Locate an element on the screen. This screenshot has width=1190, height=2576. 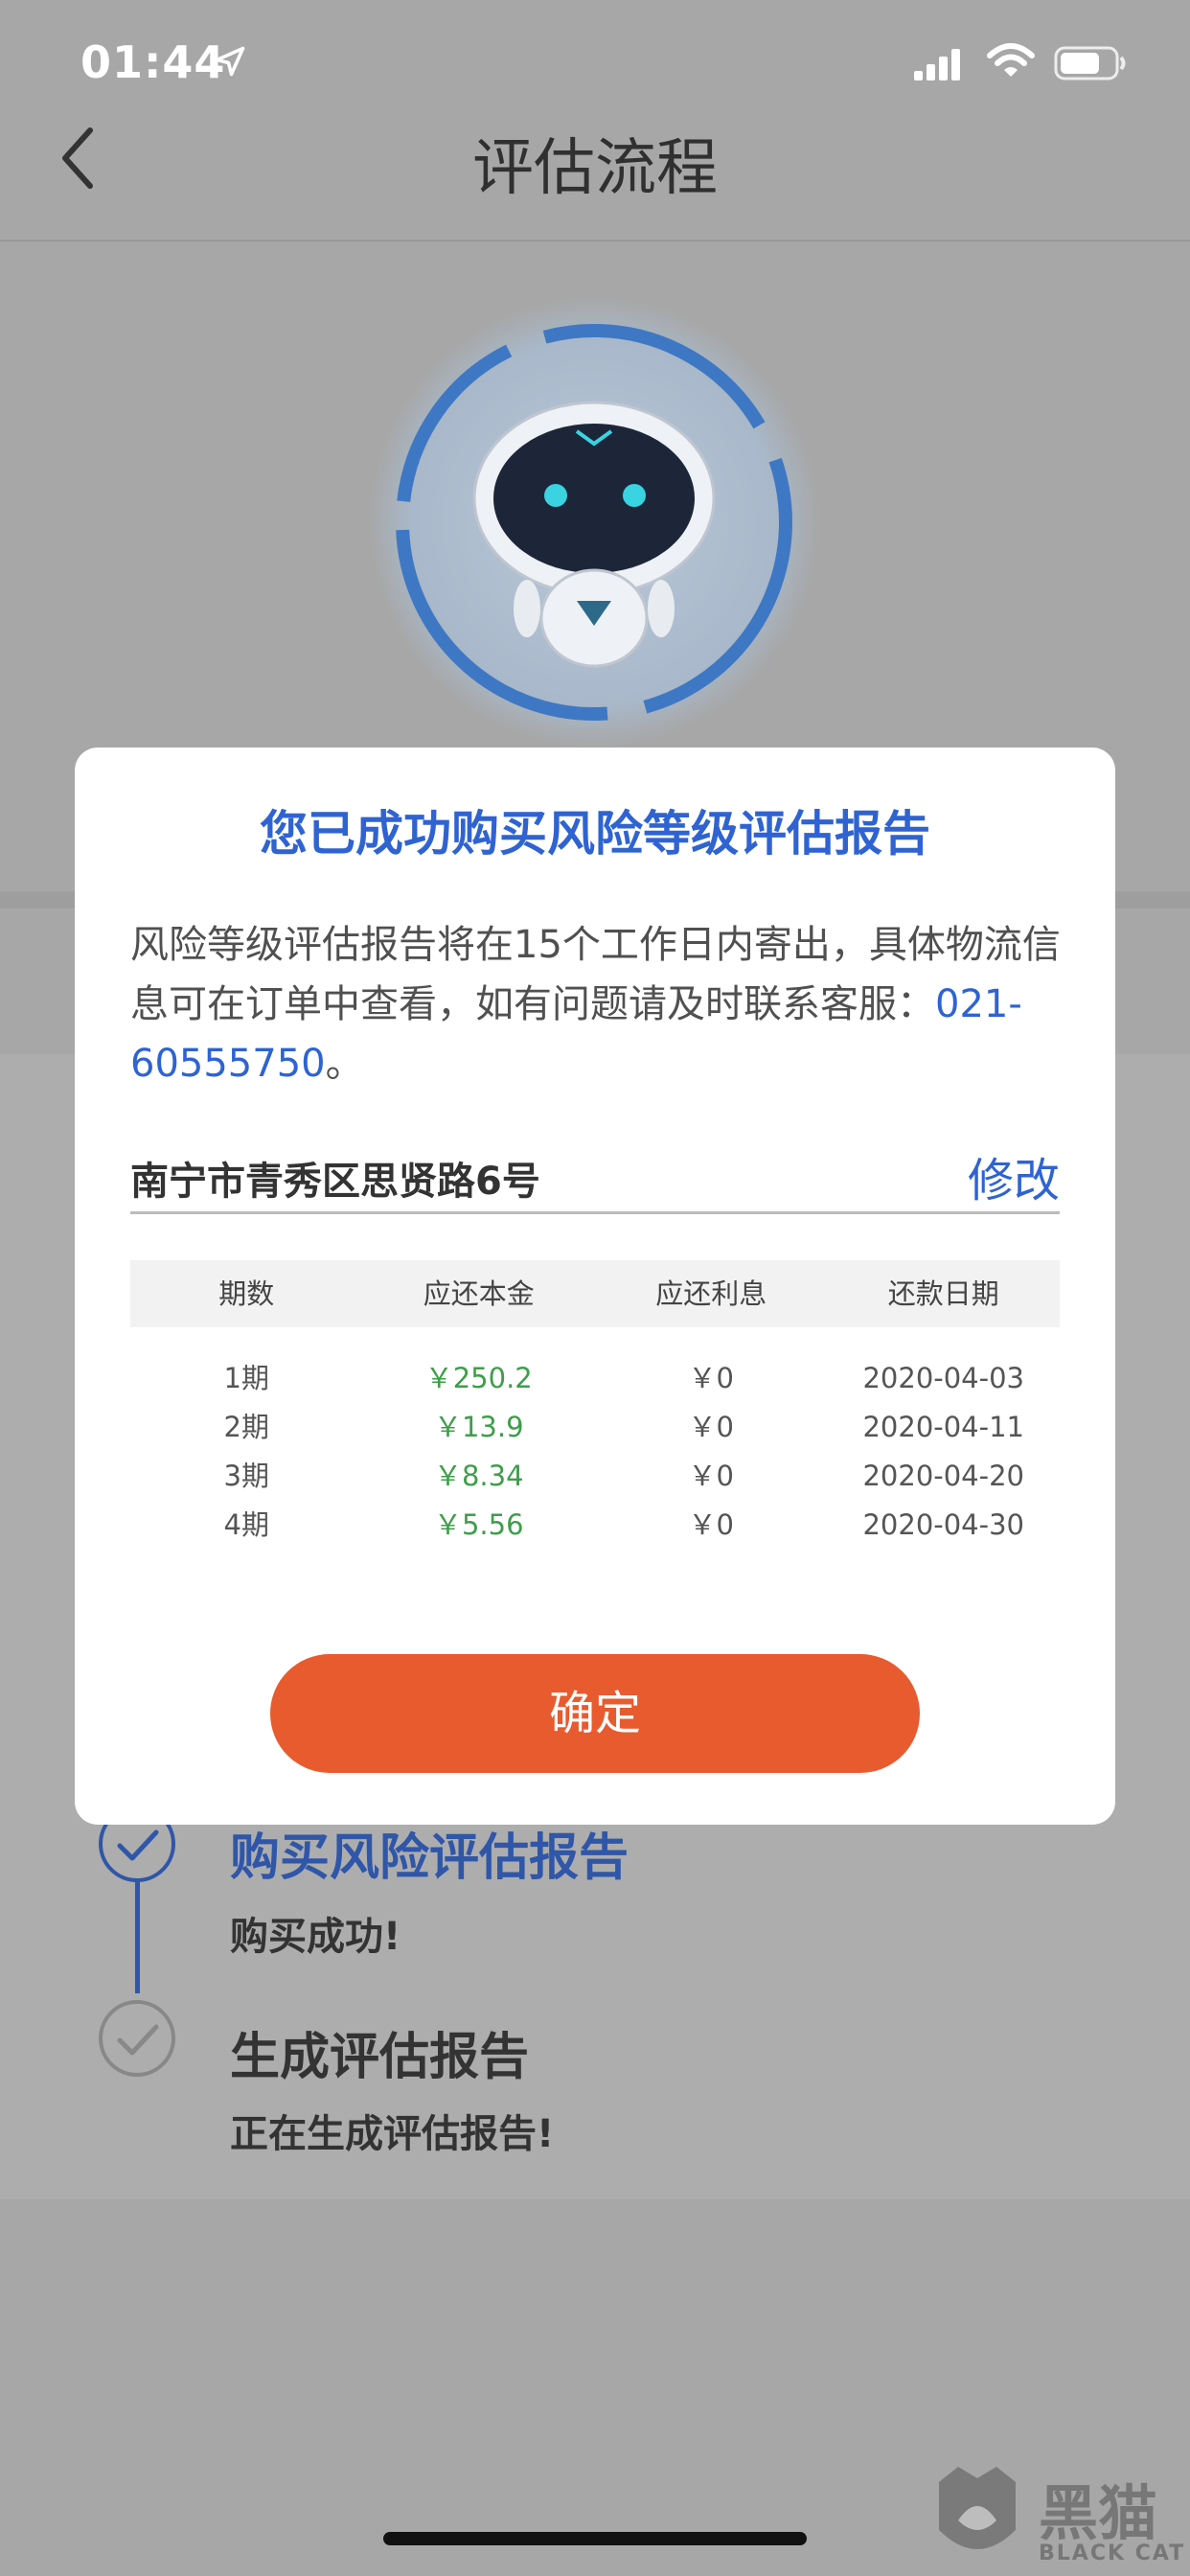
period-cell: 4期 is located at coordinates (246, 1525).